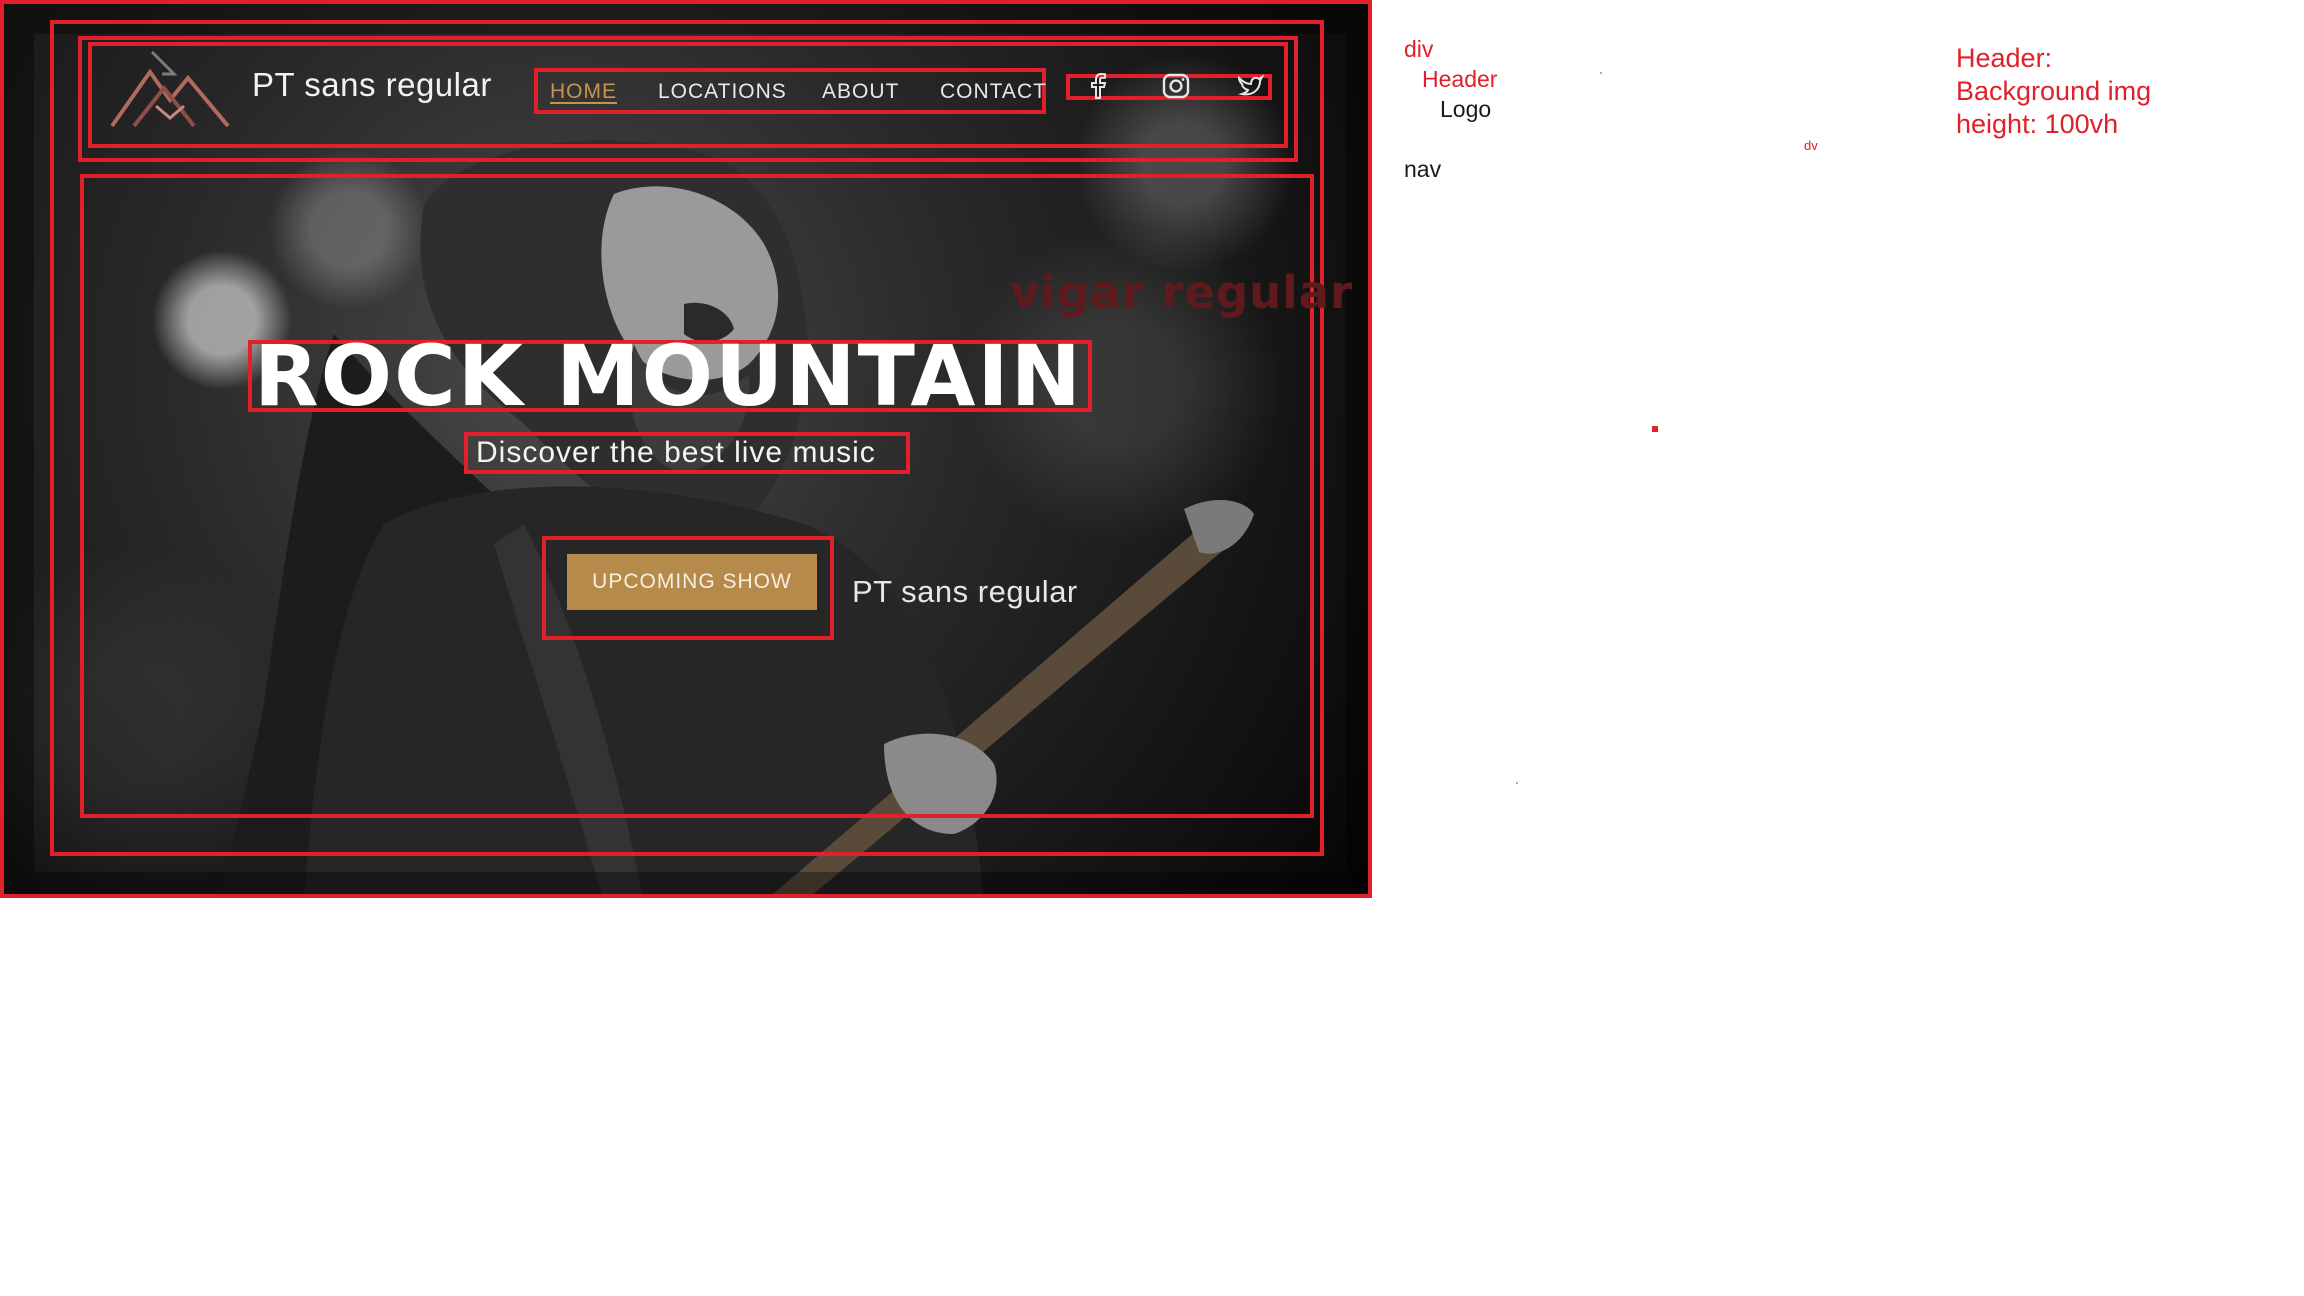 The image size is (2304, 1296). What do you see at coordinates (1811, 145) in the screenshot?
I see `annotation-small-dv: dv` at bounding box center [1811, 145].